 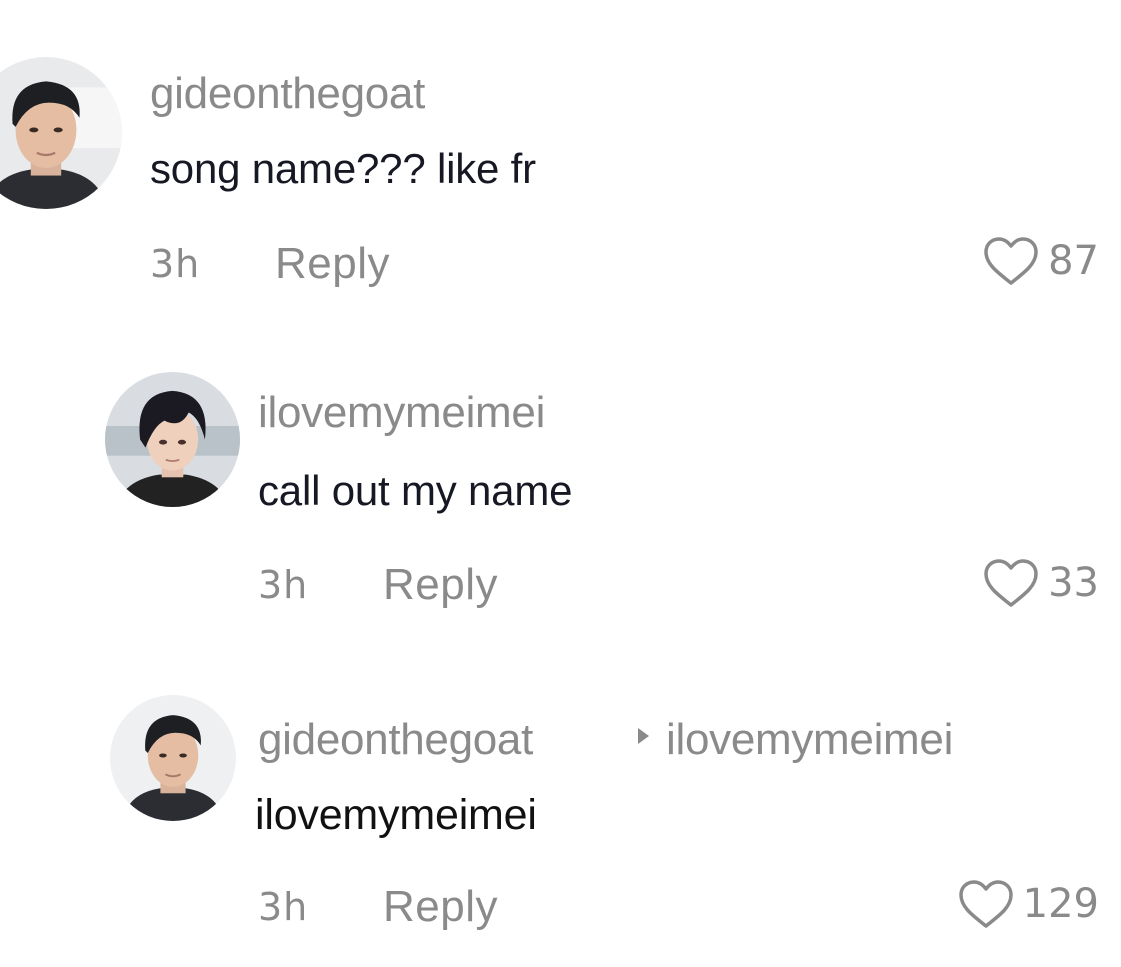 I want to click on comment-timestamp: 3h, so click(x=283, y=907).